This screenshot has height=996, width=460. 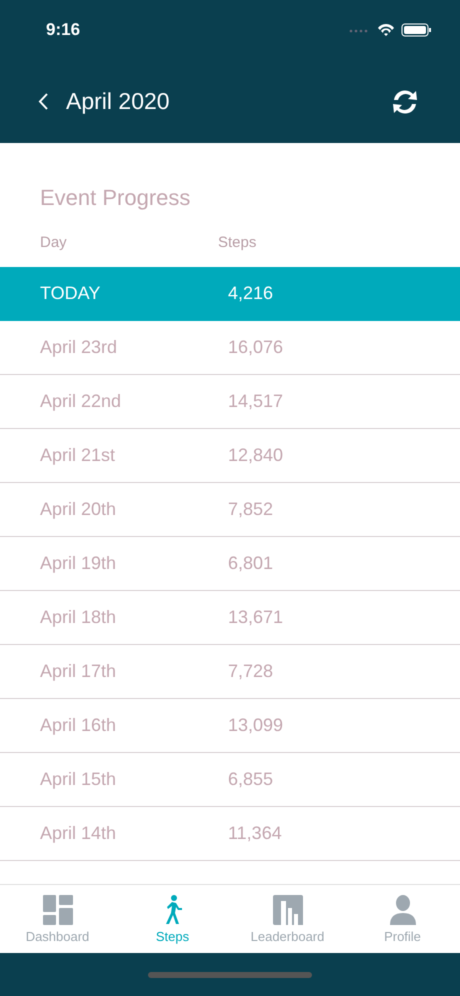 I want to click on tab-bar-item: Profile, so click(x=402, y=919).